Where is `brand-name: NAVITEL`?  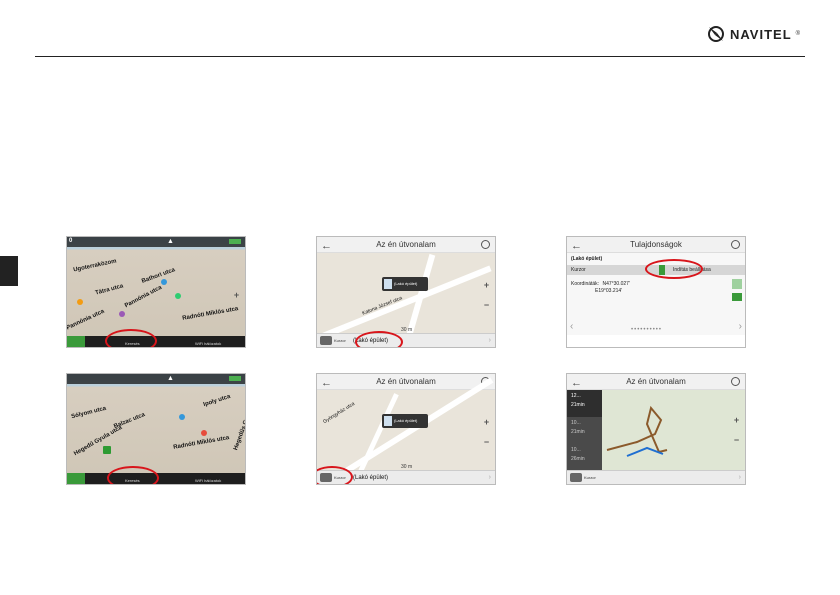 brand-name: NAVITEL is located at coordinates (761, 34).